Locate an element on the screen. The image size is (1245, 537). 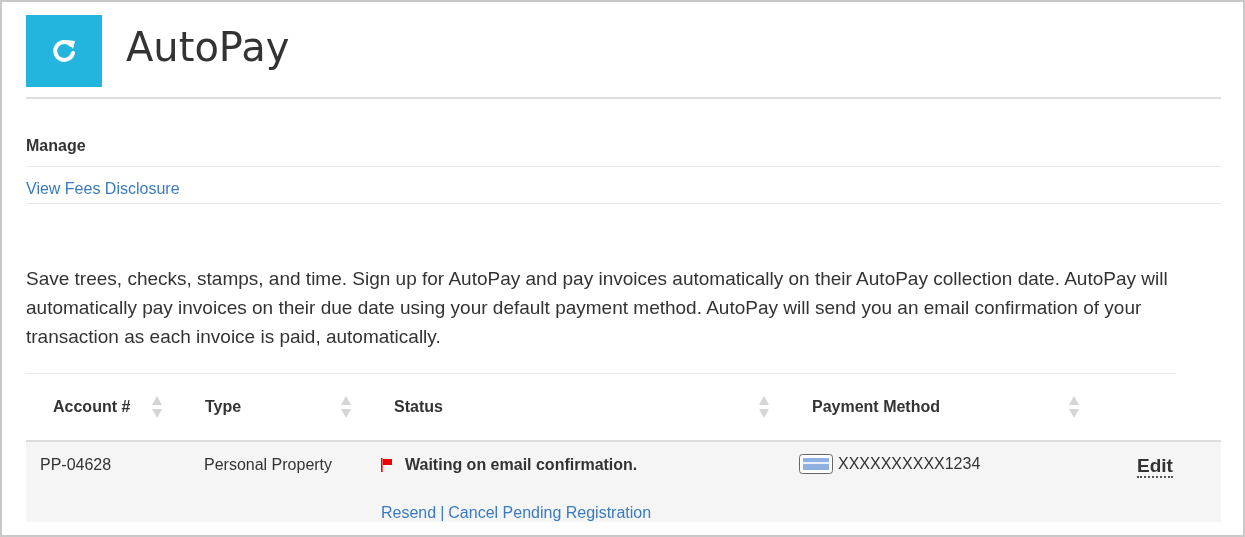
column-header: Status is located at coordinates (418, 407).